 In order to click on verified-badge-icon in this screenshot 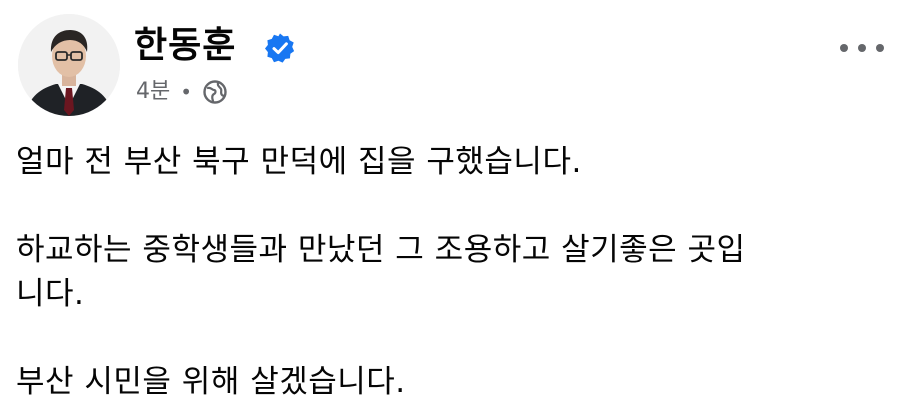, I will do `click(280, 48)`.